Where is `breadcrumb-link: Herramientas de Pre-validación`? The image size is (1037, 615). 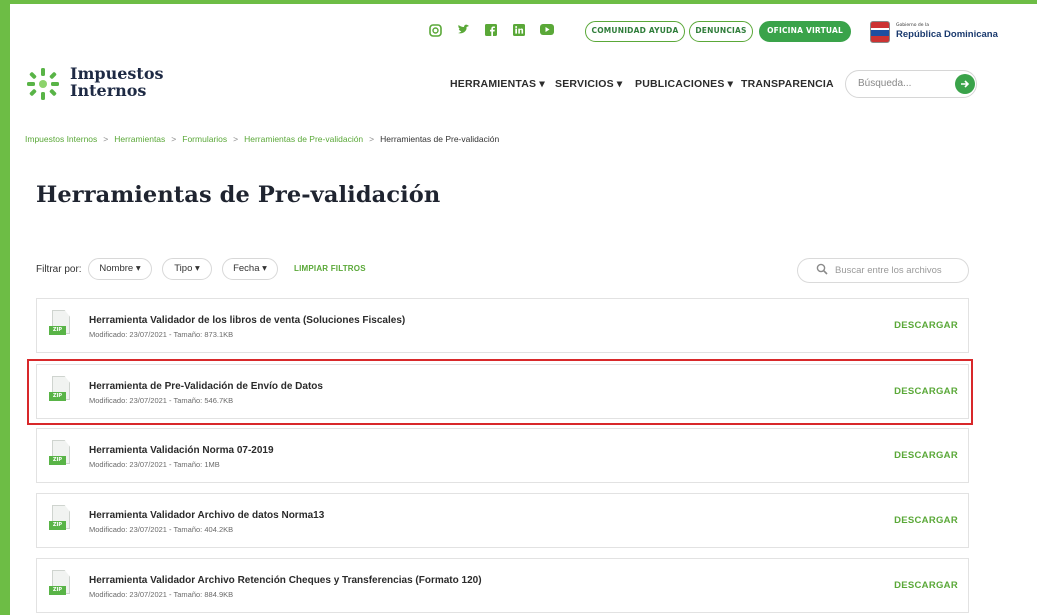
breadcrumb-link: Herramientas de Pre-validación is located at coordinates (303, 139).